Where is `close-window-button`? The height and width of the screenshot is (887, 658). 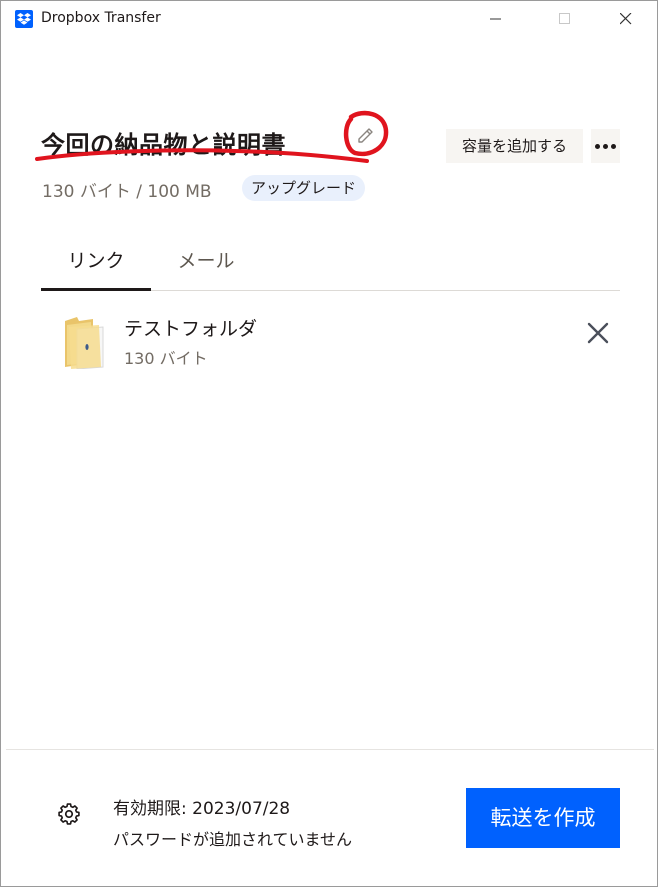
close-window-button is located at coordinates (626, 19).